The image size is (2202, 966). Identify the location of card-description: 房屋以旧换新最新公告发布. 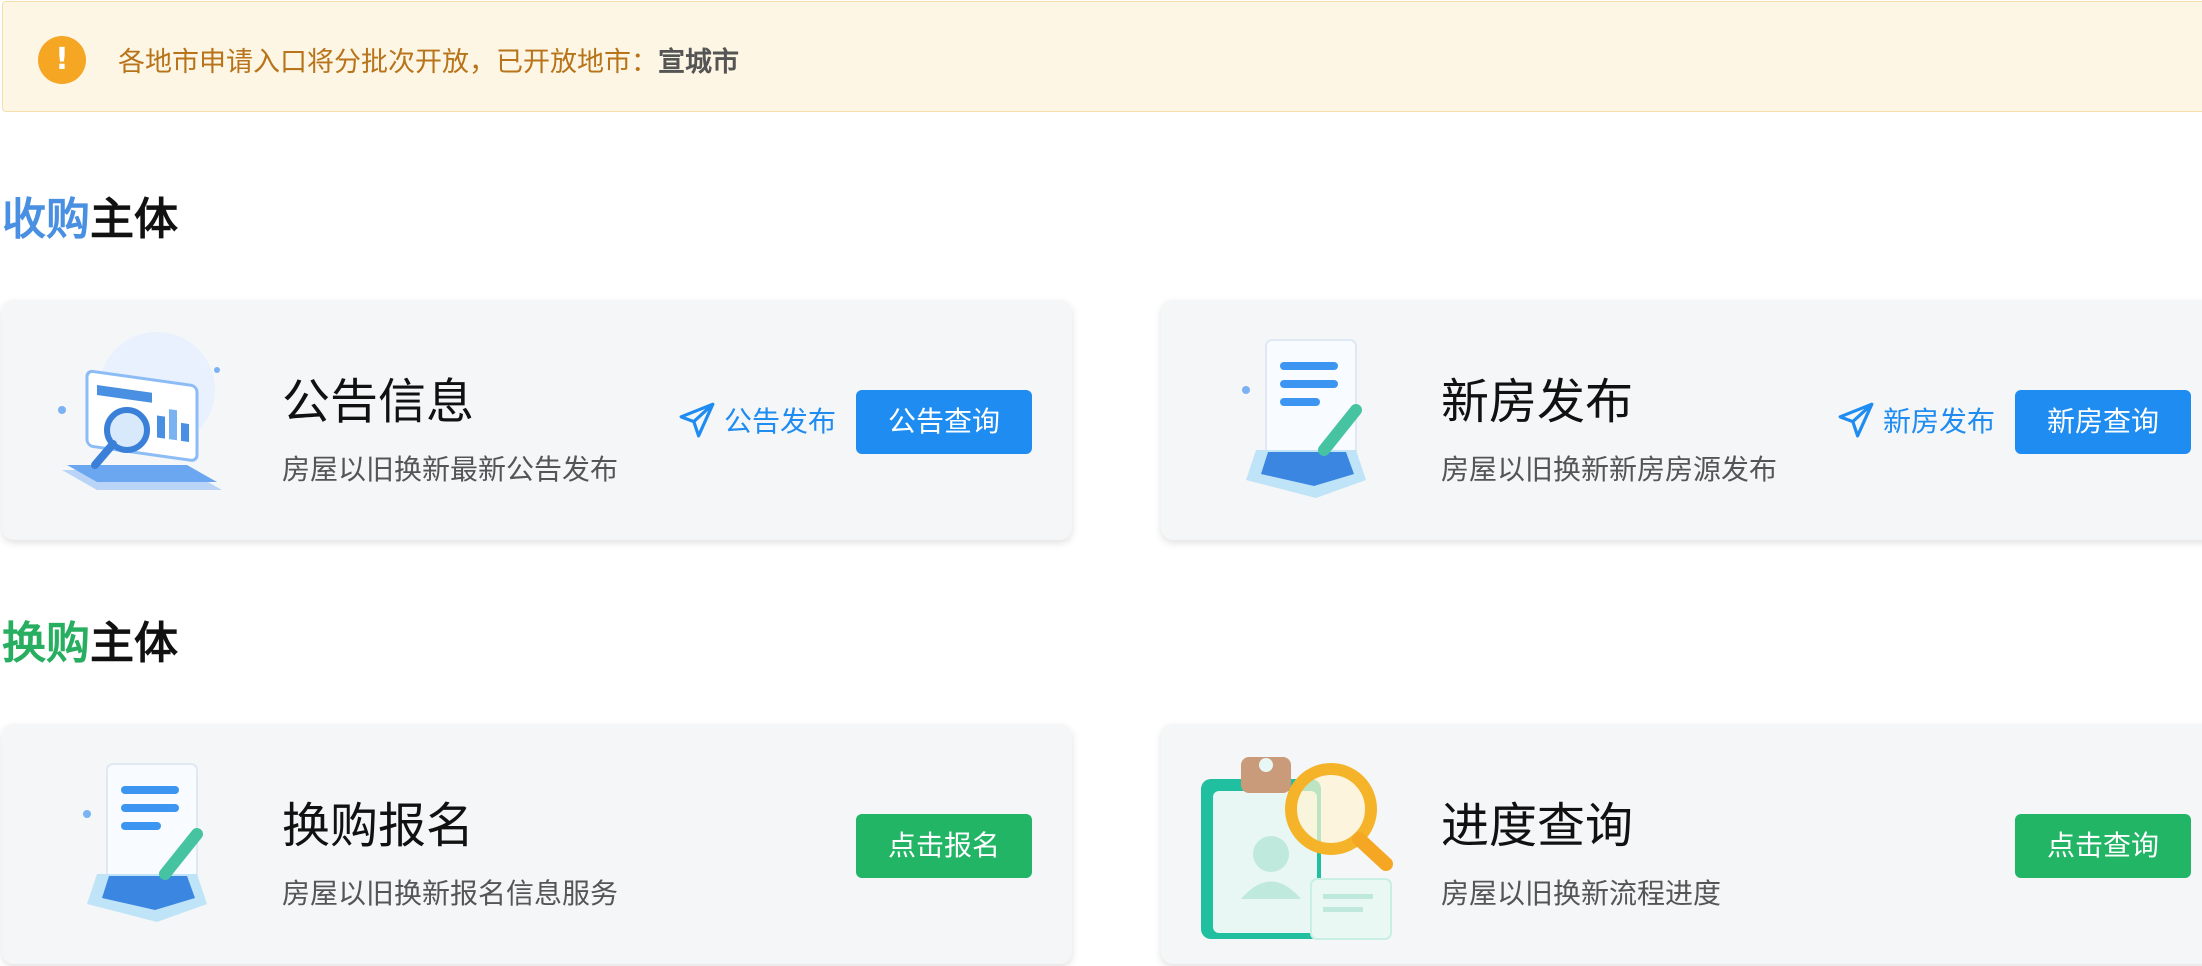
(450, 469).